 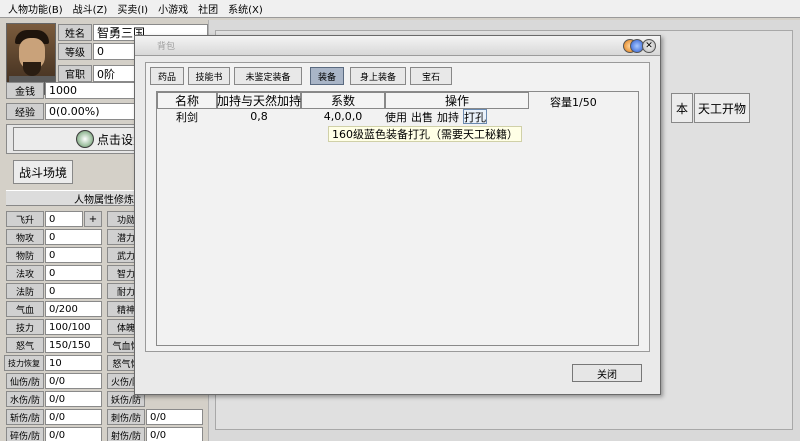 What do you see at coordinates (25, 309) in the screenshot?
I see `attr-qixue-label: 气血` at bounding box center [25, 309].